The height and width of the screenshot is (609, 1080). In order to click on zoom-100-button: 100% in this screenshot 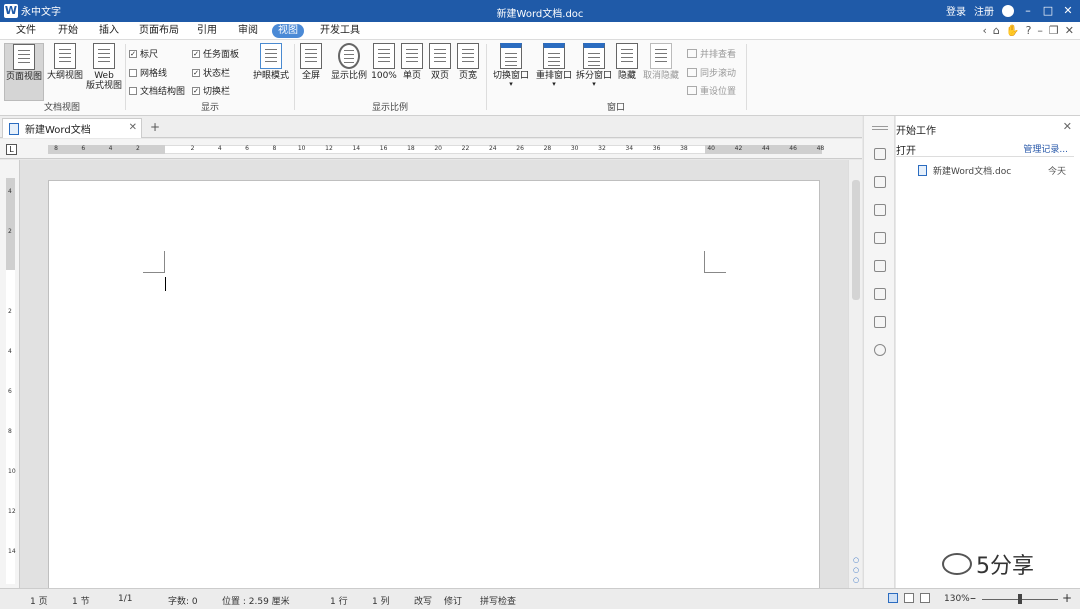, I will do `click(384, 62)`.